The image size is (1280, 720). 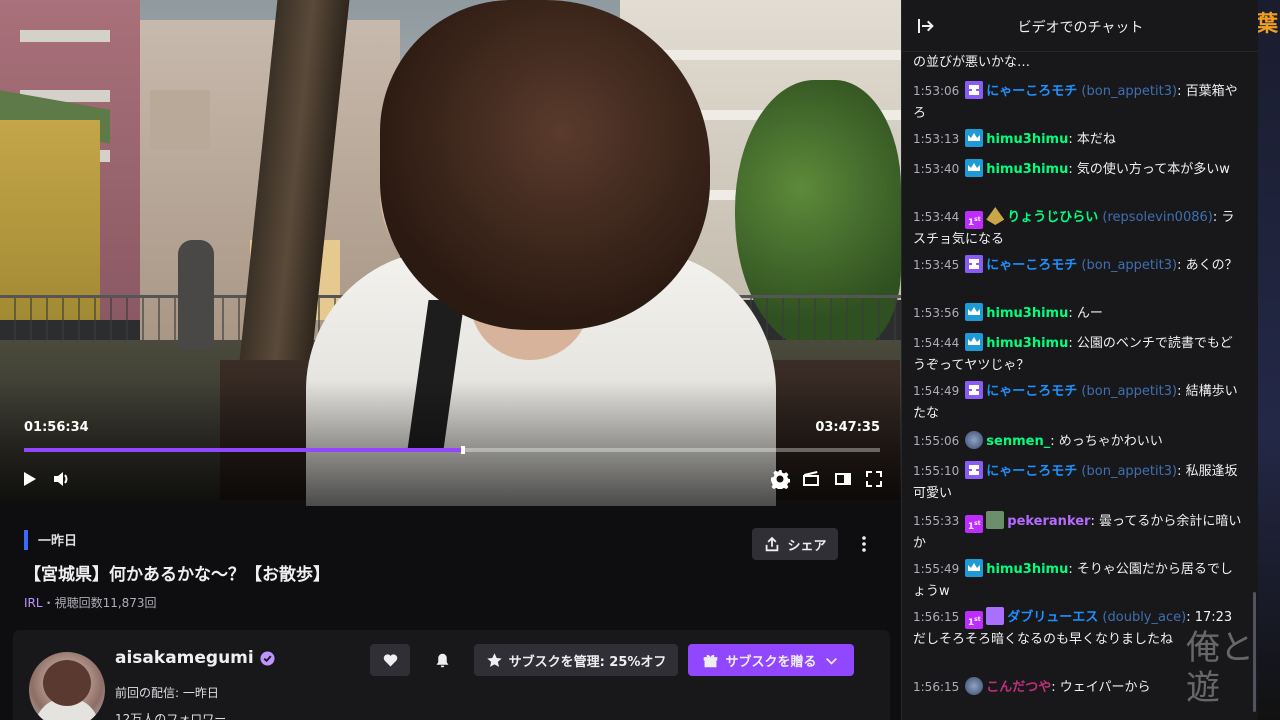 What do you see at coordinates (58, 541) in the screenshot?
I see `video-date: 一昨日` at bounding box center [58, 541].